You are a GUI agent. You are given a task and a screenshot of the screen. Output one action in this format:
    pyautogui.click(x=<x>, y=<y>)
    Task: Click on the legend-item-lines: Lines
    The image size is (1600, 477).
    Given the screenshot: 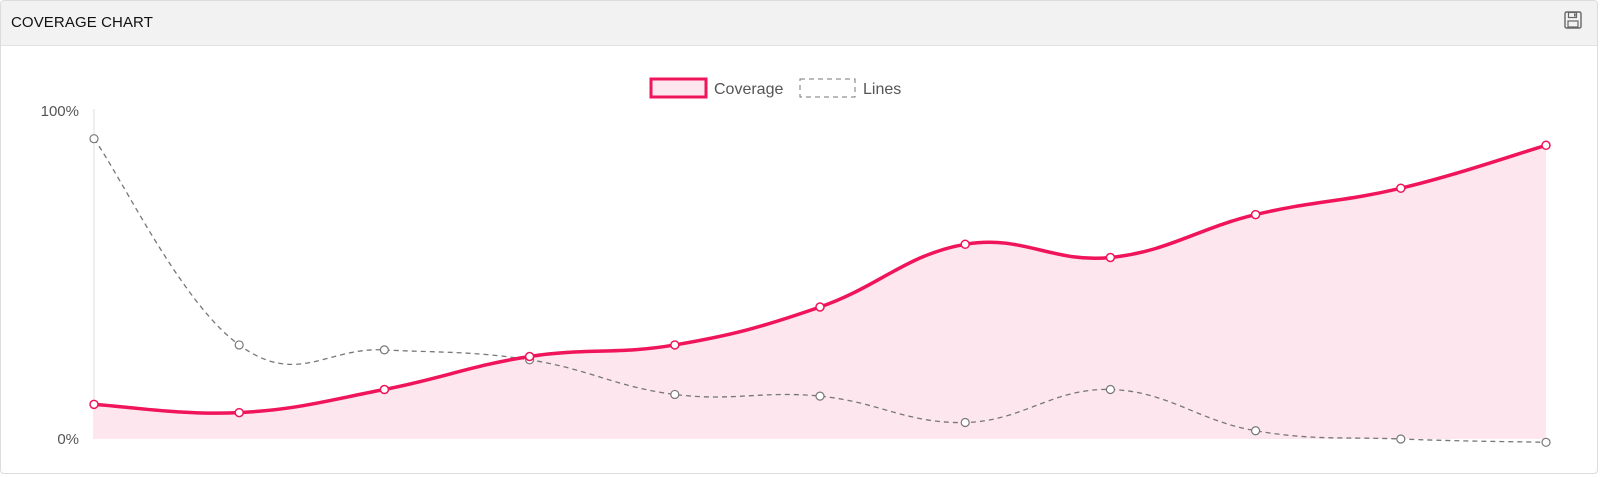 What is the action you would take?
    pyautogui.click(x=850, y=88)
    